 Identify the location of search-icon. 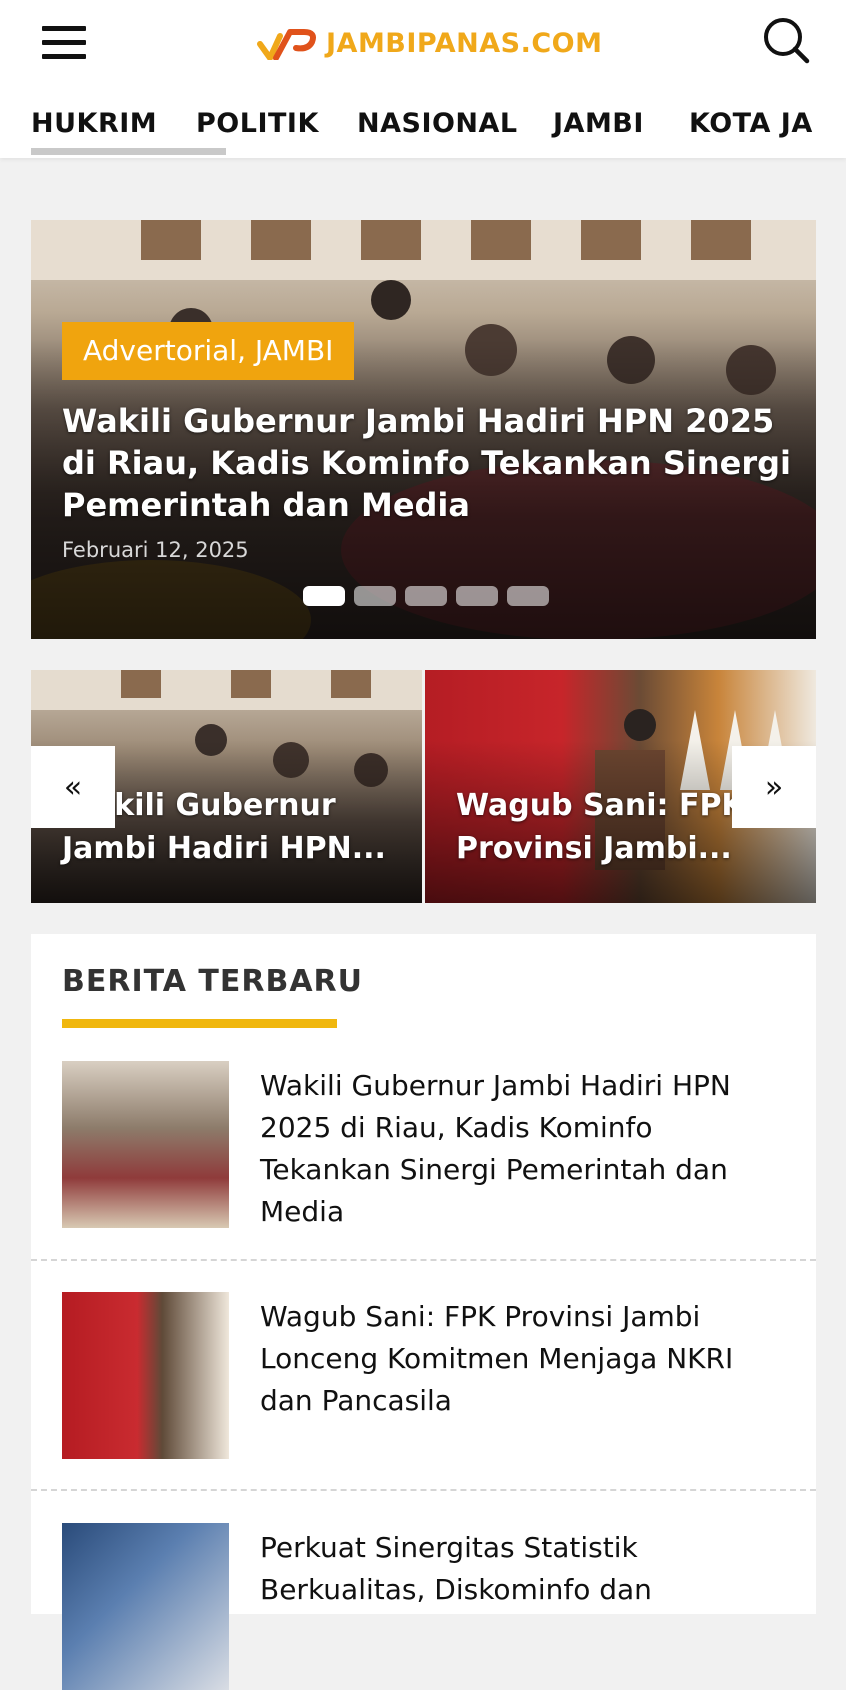
(787, 41).